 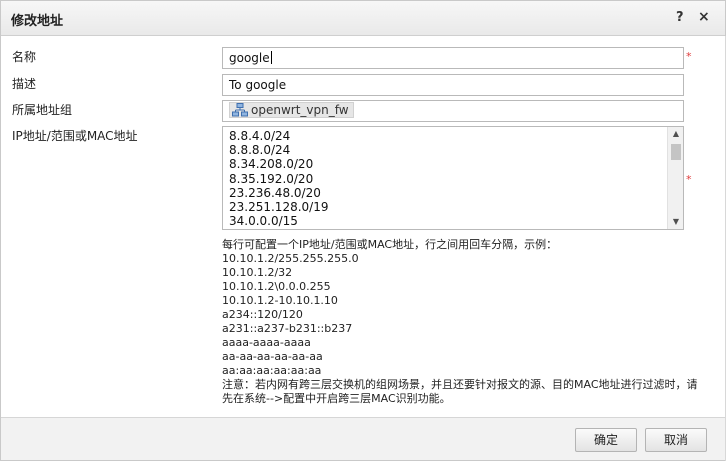 I want to click on help-line: a234::120/120, so click(x=262, y=314).